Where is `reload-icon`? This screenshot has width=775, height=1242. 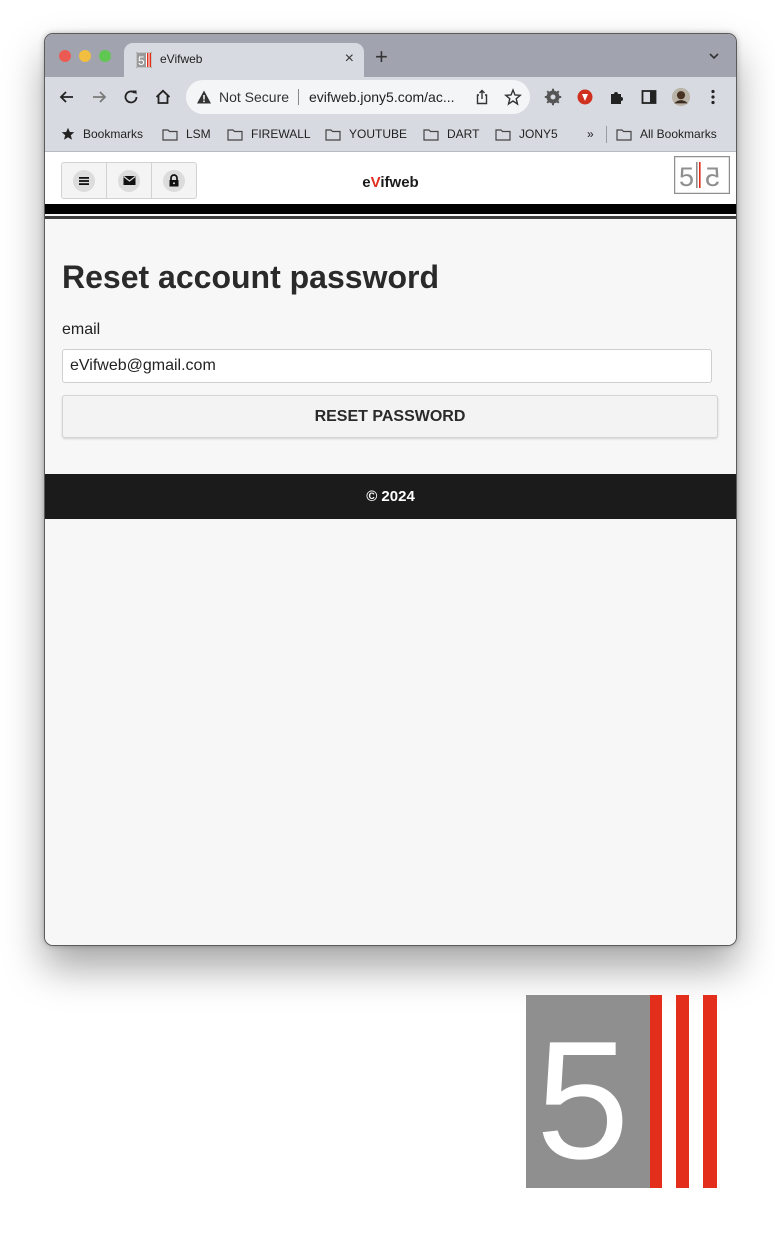 reload-icon is located at coordinates (131, 97).